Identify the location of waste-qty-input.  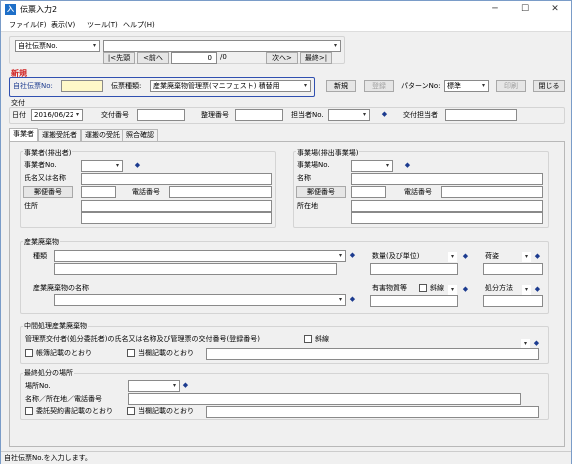
(414, 269).